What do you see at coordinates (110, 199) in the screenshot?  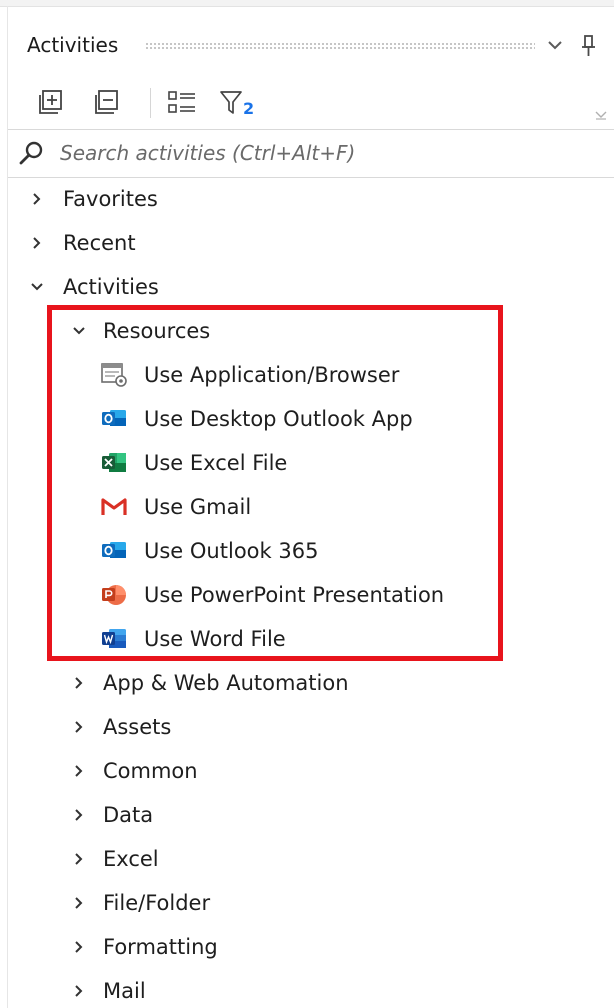 I see `tree-node-label: Favorites` at bounding box center [110, 199].